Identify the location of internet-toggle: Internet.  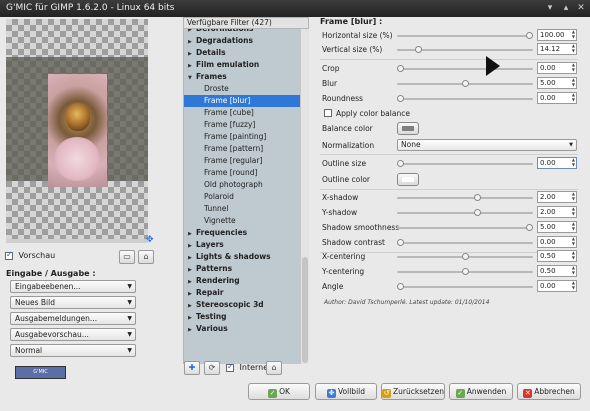
(248, 367).